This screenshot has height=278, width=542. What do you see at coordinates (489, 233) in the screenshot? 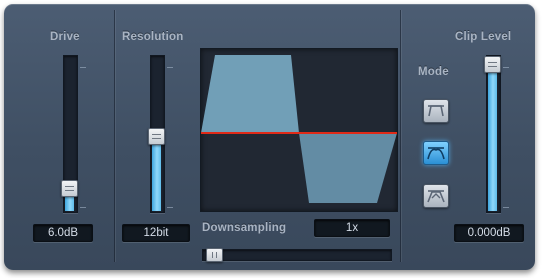
I see `clip-level-value-field: 0.000dB` at bounding box center [489, 233].